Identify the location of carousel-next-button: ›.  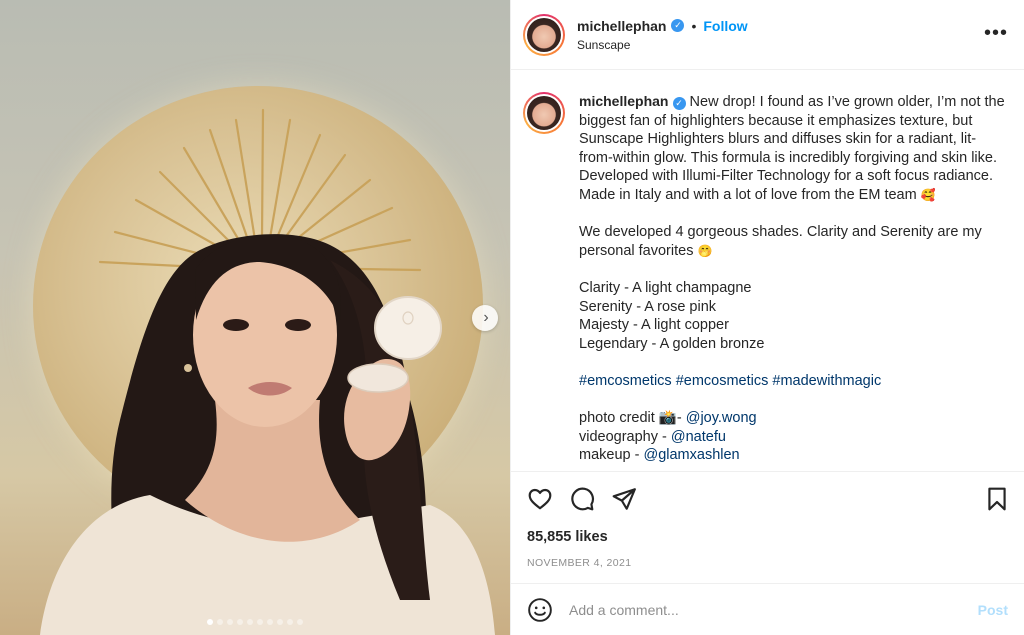
(485, 318).